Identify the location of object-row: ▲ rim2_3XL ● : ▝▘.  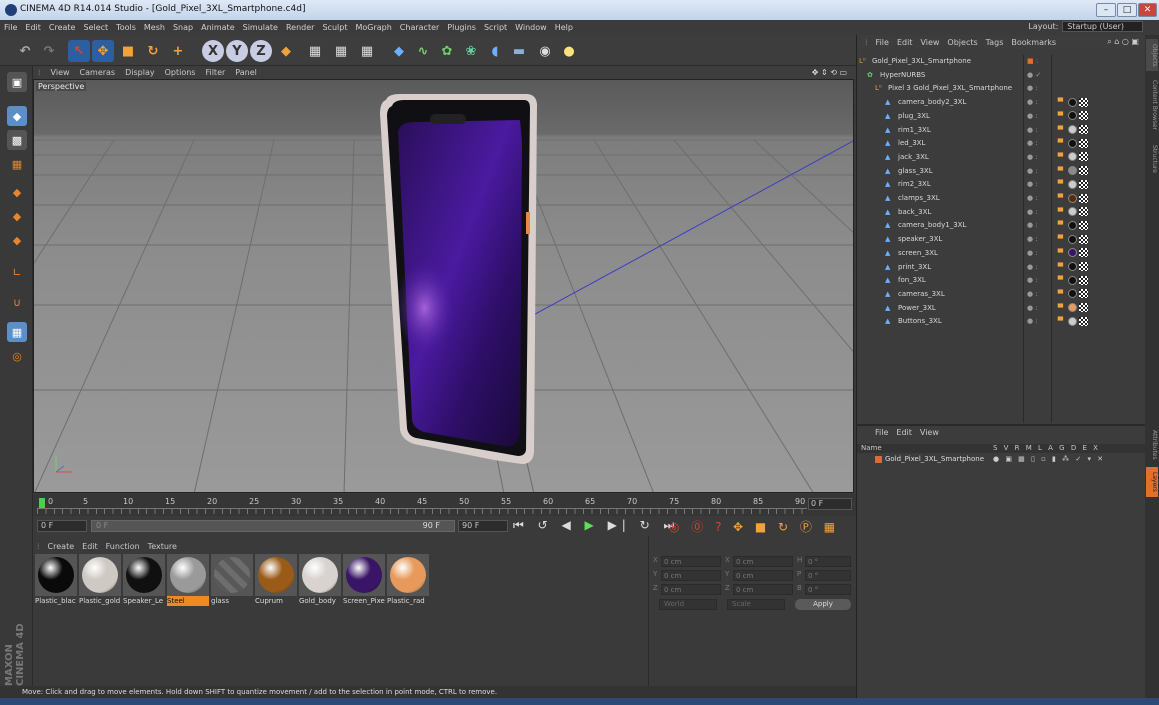
(1001, 185).